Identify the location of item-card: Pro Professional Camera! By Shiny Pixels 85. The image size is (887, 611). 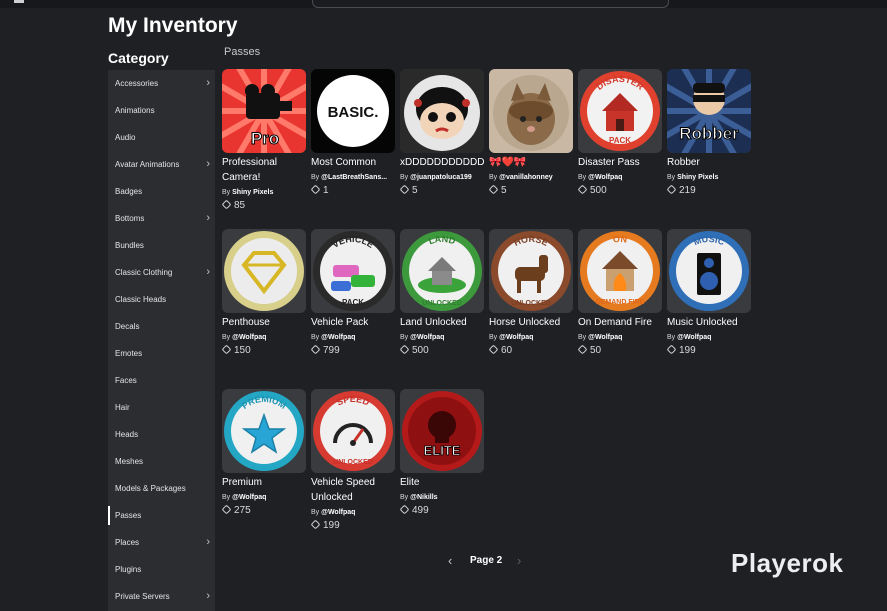
(263, 140).